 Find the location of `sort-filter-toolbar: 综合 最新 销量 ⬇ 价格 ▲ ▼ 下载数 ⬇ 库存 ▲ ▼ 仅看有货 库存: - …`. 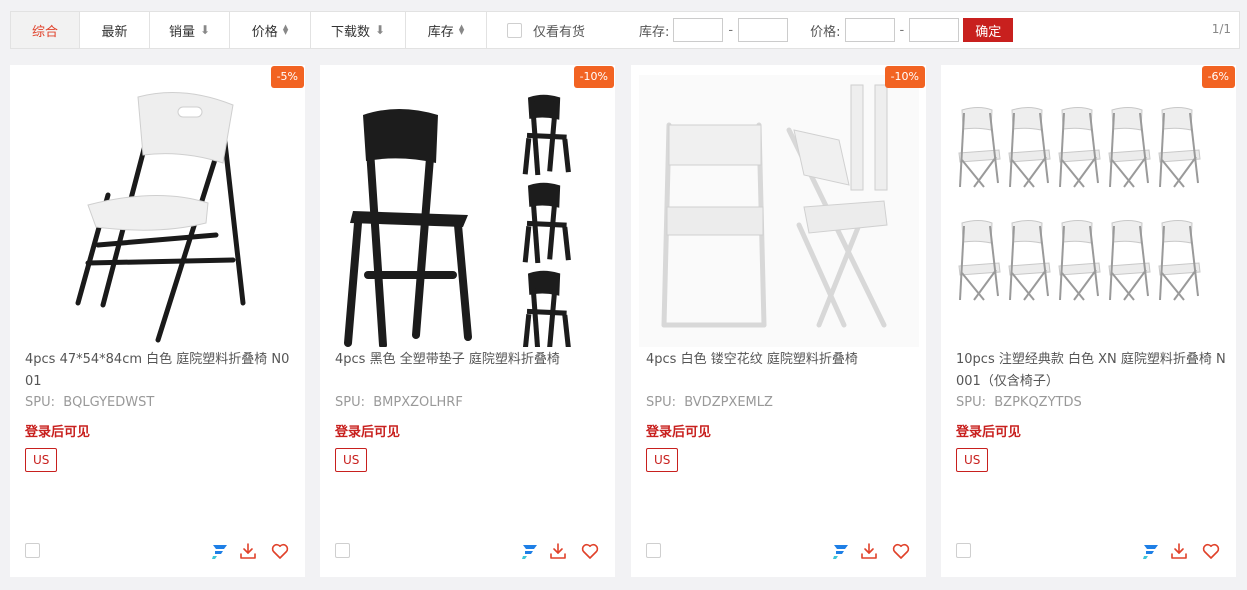

sort-filter-toolbar: 综合 最新 销量 ⬇ 价格 ▲ ▼ 下载数 ⬇ 库存 ▲ ▼ 仅看有货 库存: - … is located at coordinates (625, 30).